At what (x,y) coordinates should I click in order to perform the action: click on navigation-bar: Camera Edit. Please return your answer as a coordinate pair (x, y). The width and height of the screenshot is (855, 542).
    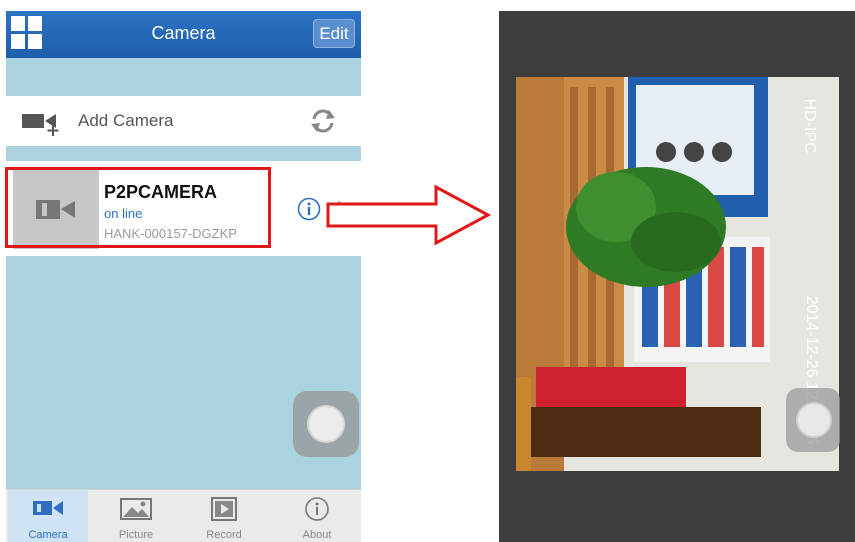
    Looking at the image, I should click on (183, 34).